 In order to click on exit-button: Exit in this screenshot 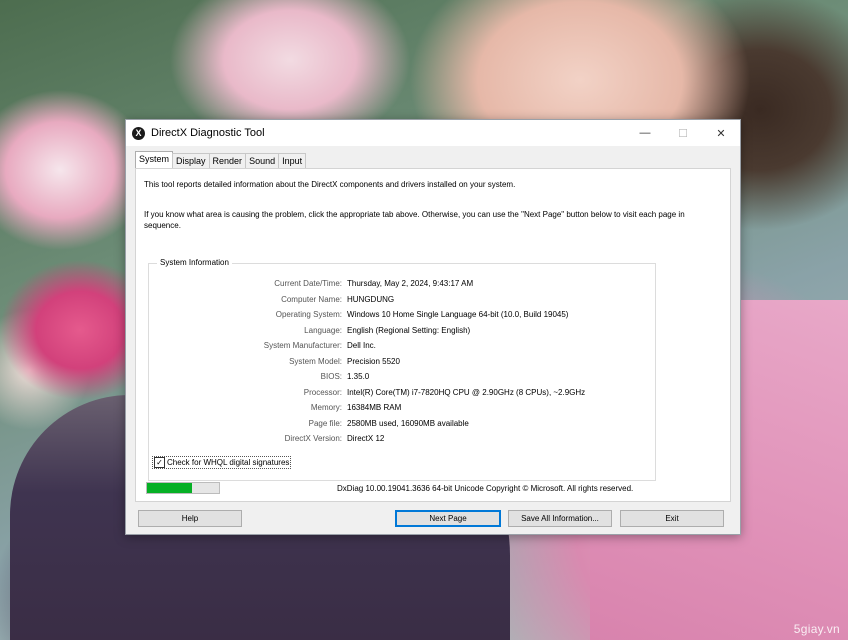, I will do `click(672, 518)`.